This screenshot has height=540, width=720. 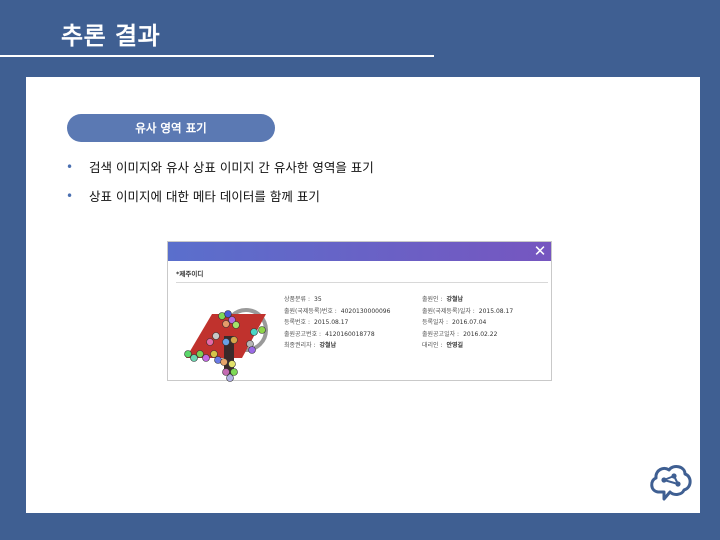 What do you see at coordinates (318, 299) in the screenshot?
I see `field-value: 35` at bounding box center [318, 299].